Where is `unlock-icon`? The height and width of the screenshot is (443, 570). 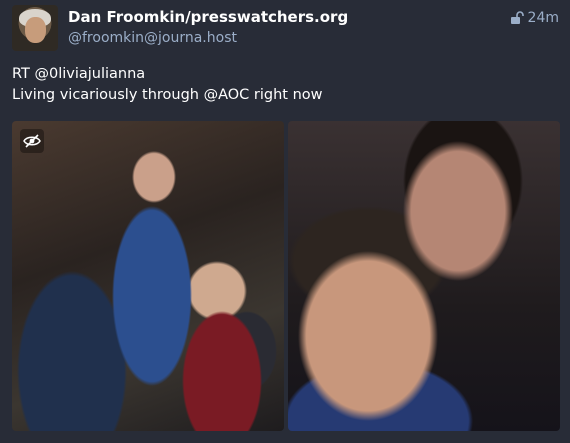
unlock-icon is located at coordinates (517, 18).